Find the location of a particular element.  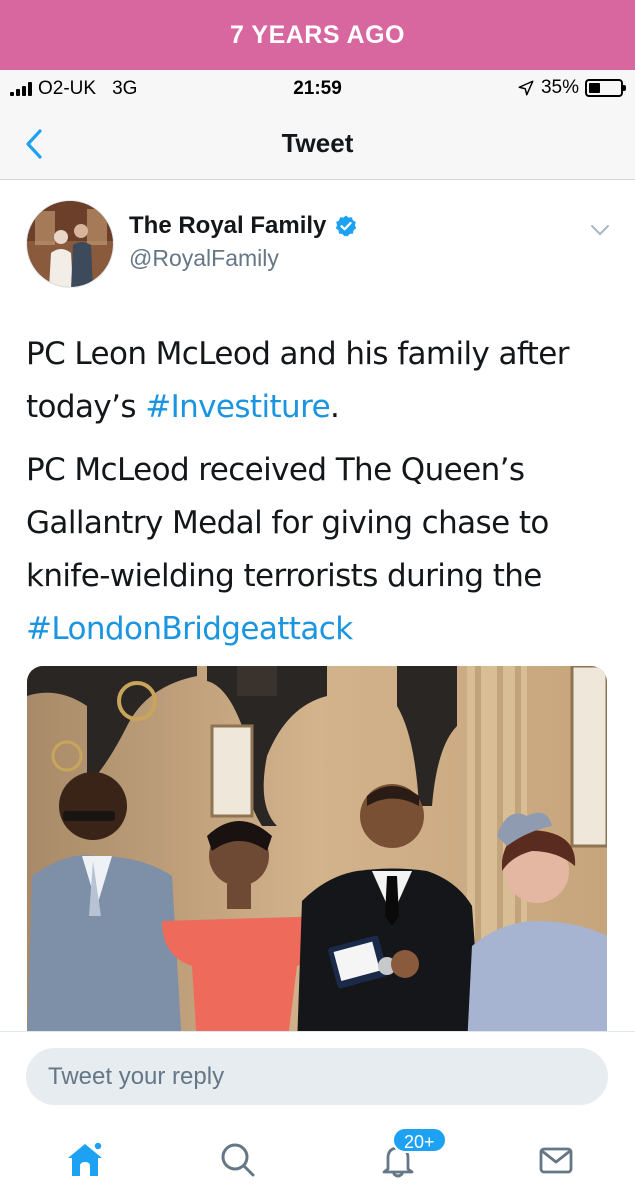

author-handle: @RoyalFamily is located at coordinates (204, 258).